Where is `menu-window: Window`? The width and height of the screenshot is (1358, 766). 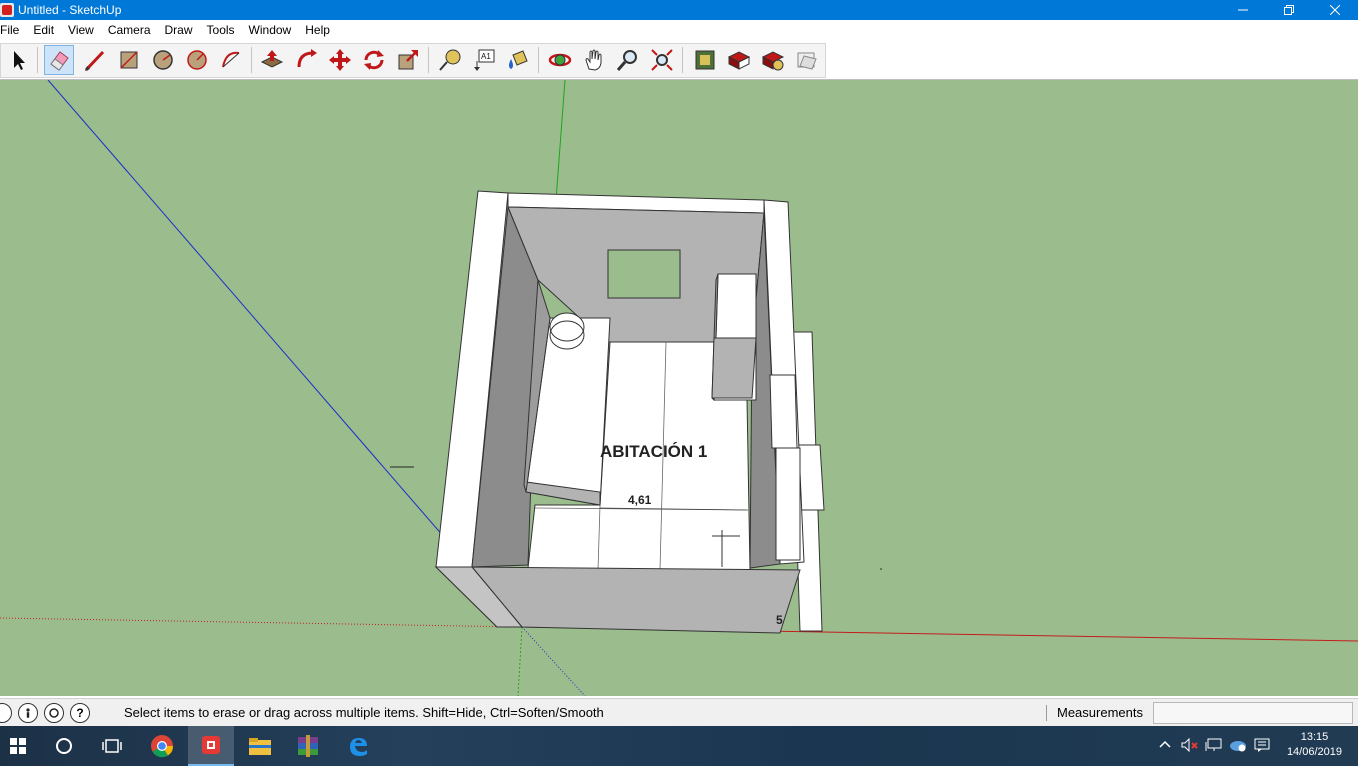
menu-window: Window is located at coordinates (270, 30).